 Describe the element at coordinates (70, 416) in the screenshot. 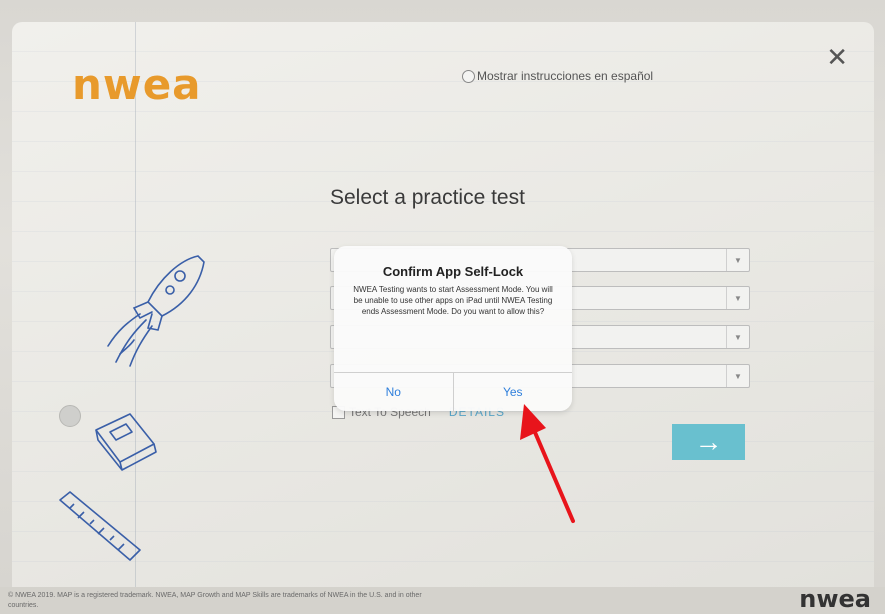

I see `screen-dot-decoration` at that location.